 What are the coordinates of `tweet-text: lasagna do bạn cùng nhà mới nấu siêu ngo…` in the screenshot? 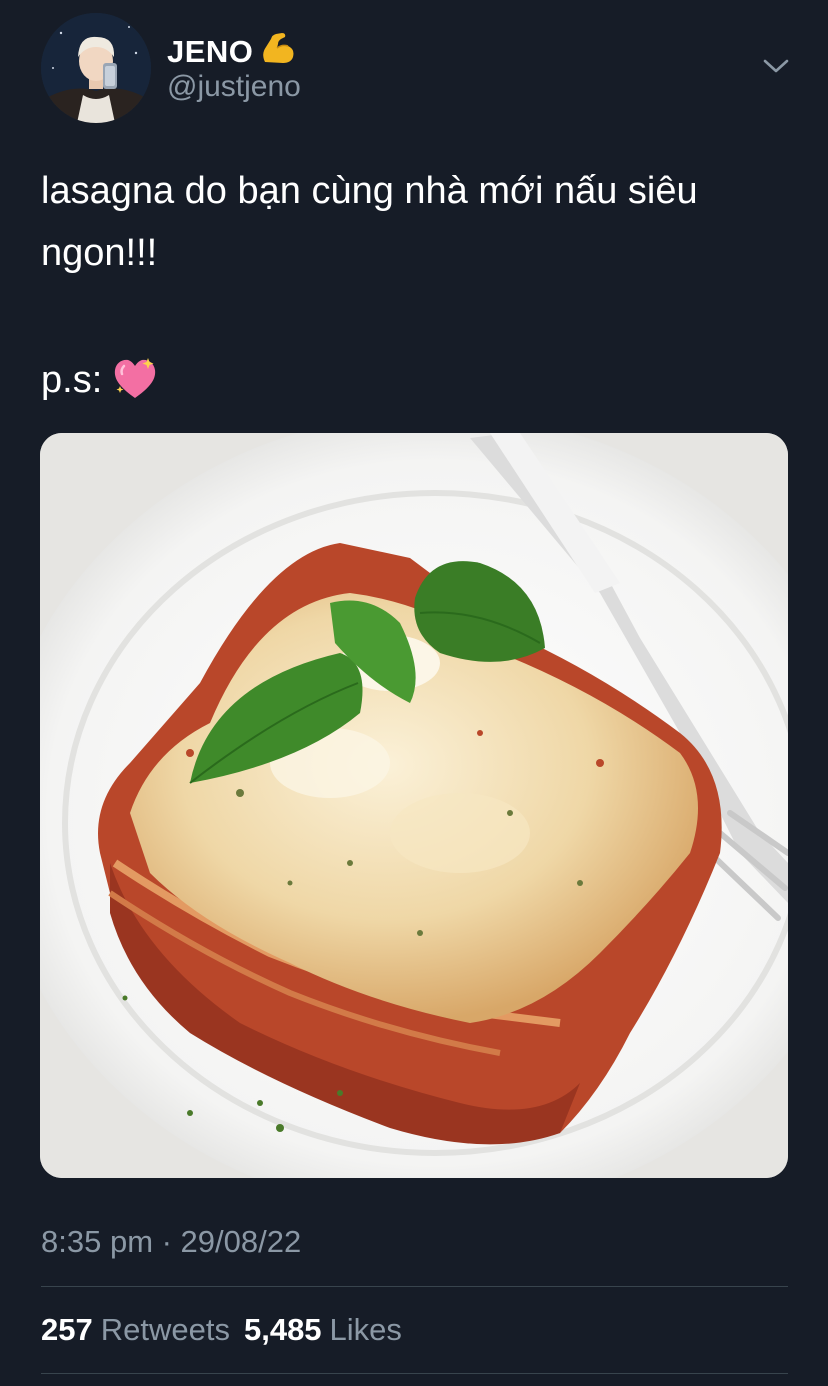 It's located at (421, 222).